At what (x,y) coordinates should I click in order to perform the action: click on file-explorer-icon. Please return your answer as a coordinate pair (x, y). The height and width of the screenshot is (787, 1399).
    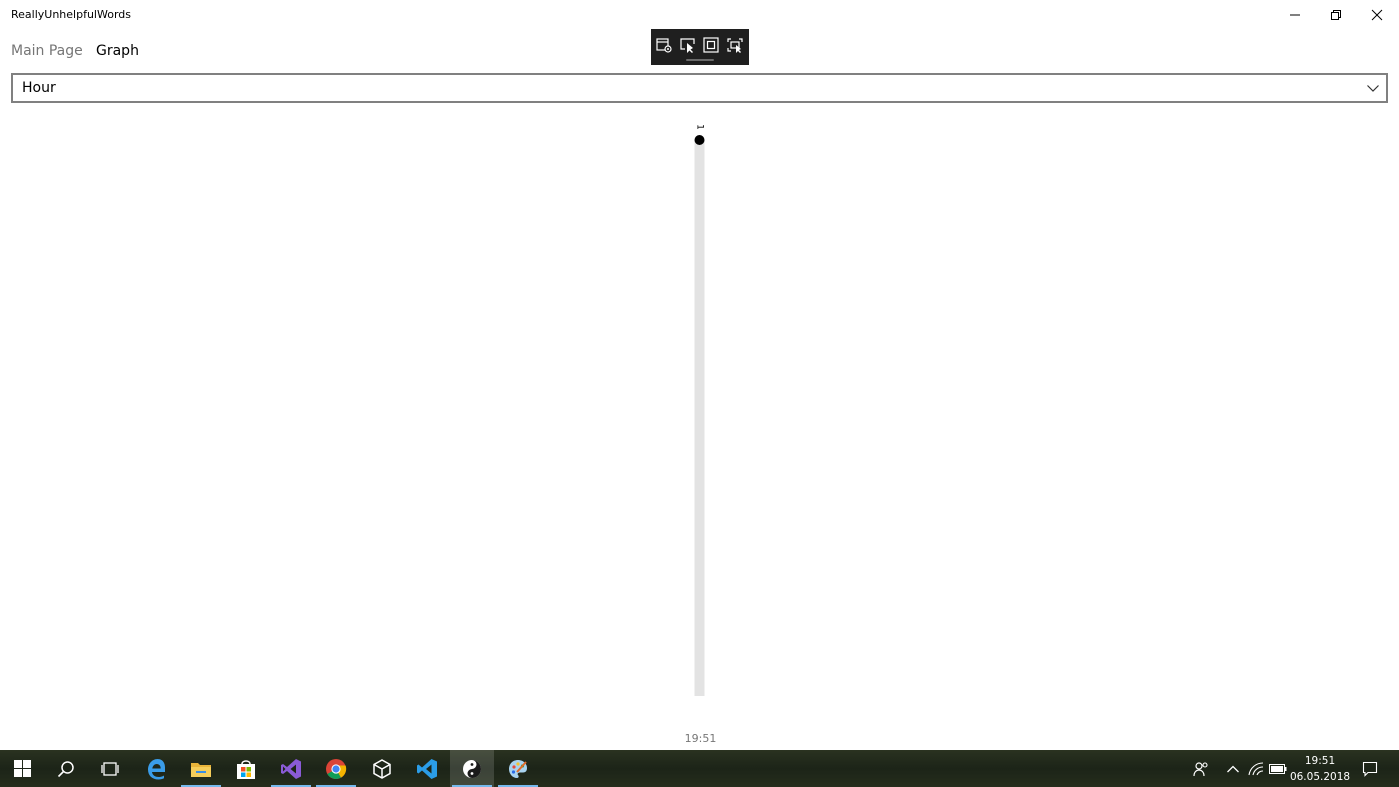
    Looking at the image, I should click on (201, 769).